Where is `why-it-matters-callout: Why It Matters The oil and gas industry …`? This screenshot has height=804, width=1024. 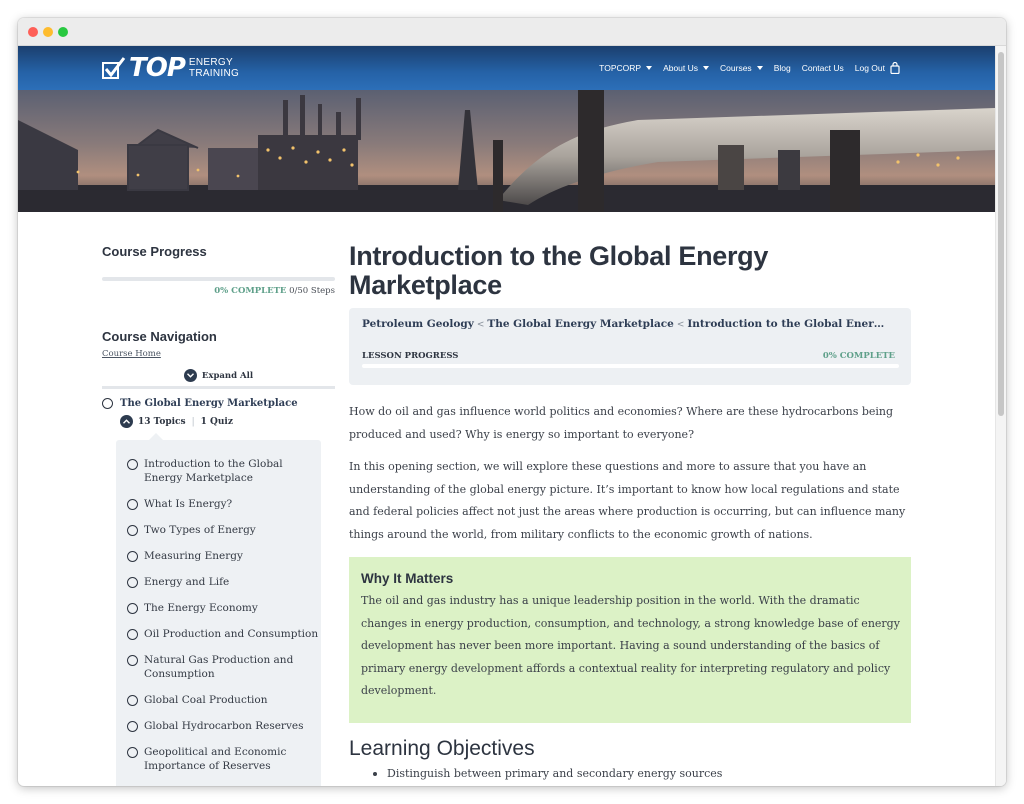
why-it-matters-callout: Why It Matters The oil and gas industry … is located at coordinates (630, 640).